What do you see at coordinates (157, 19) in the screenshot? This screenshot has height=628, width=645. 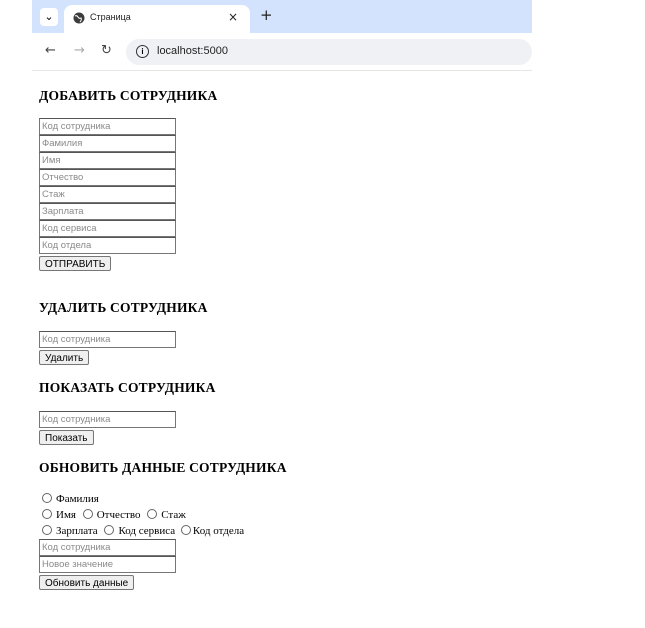 I see `tab-active: Страница ×` at bounding box center [157, 19].